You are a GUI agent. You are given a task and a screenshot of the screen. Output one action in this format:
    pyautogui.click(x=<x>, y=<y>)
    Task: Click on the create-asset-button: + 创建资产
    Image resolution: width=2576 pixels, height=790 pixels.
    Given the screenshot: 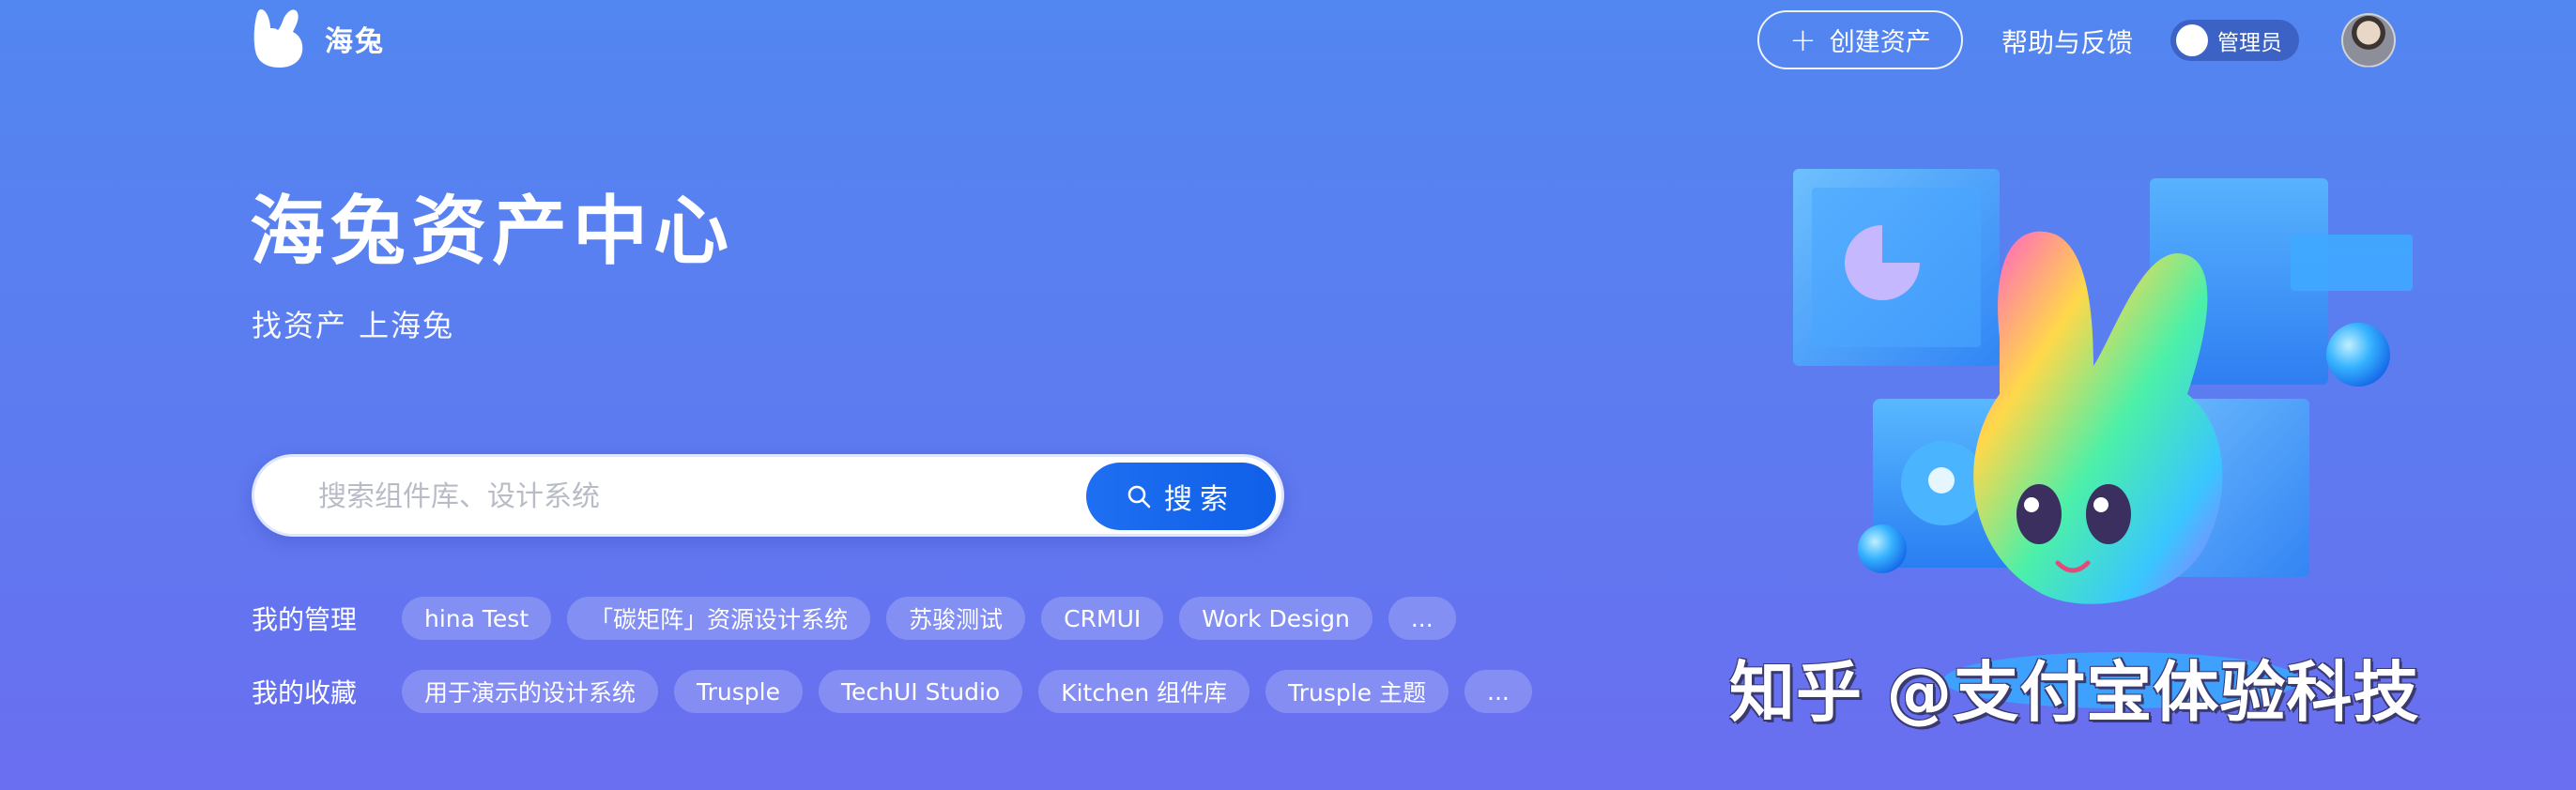 What is the action you would take?
    pyautogui.click(x=1860, y=39)
    